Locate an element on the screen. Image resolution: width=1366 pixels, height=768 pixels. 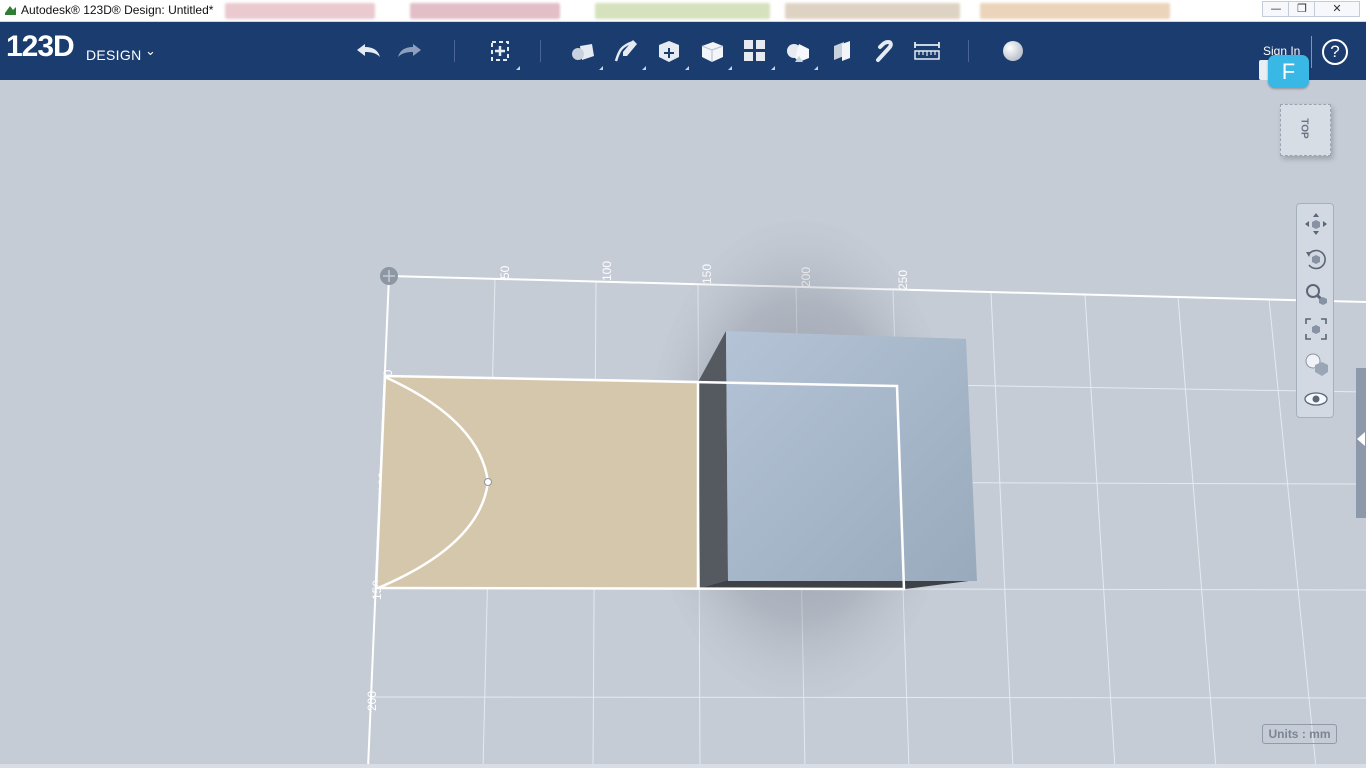
visibility-icon is located at coordinates (1316, 399).